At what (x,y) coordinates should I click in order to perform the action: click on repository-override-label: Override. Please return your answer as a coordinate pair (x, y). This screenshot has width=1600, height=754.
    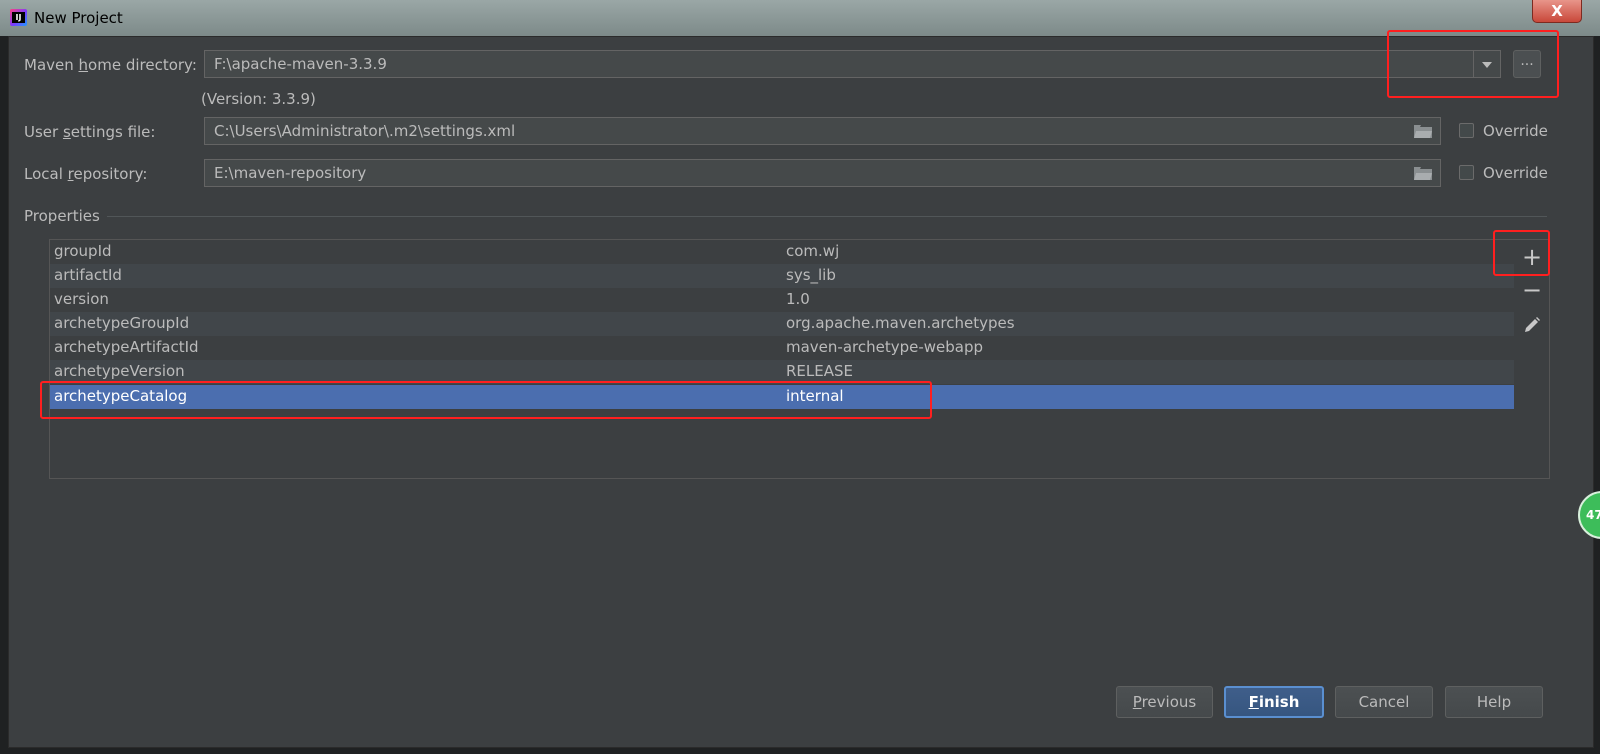
    Looking at the image, I should click on (1515, 173).